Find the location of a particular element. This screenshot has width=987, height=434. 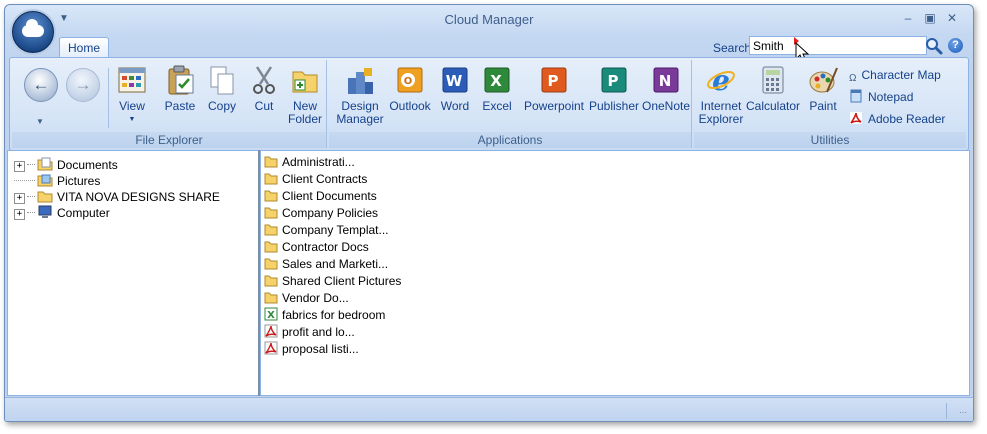

excel-button: X Excel is located at coordinates (497, 88).